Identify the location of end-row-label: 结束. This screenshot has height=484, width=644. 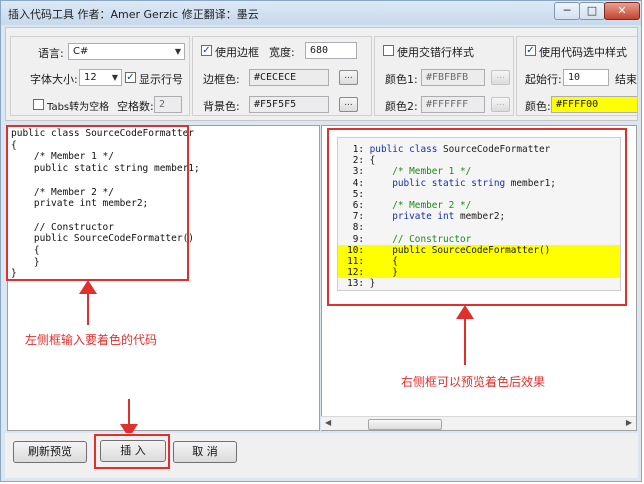
(626, 79).